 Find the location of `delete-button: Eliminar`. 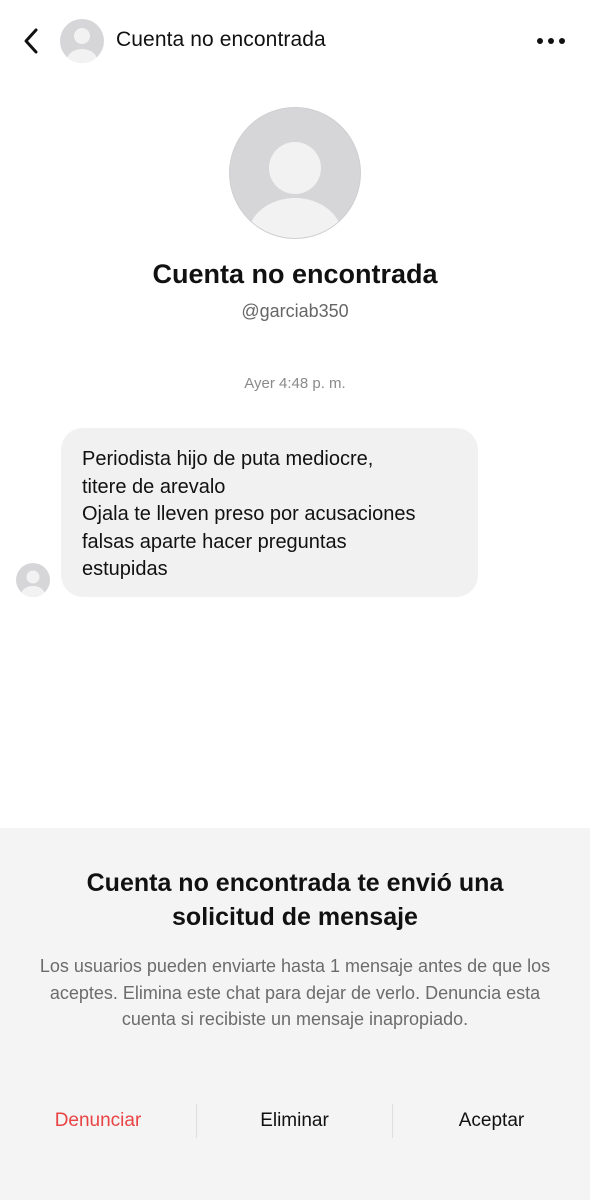

delete-button: Eliminar is located at coordinates (294, 1121).